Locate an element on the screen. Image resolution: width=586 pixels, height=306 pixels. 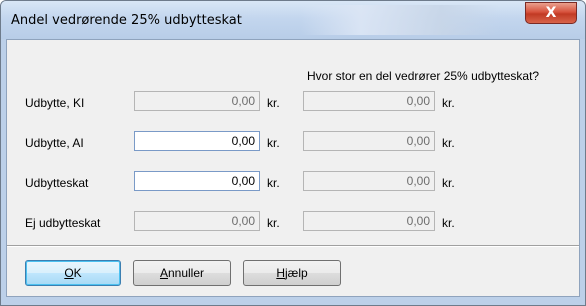
cancel-accelerator: A is located at coordinates (163, 273).